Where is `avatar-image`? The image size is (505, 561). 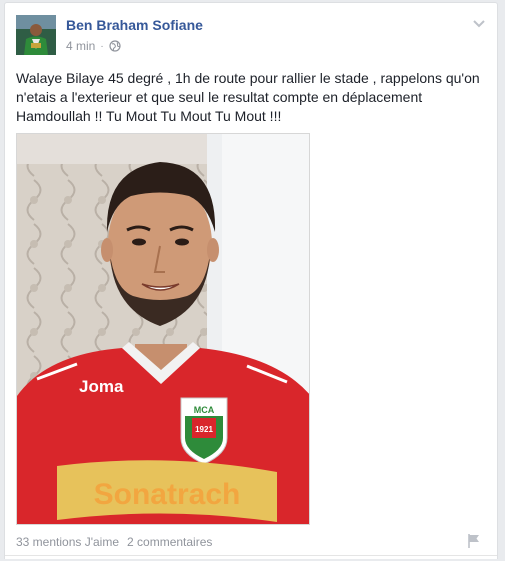 avatar-image is located at coordinates (36, 35).